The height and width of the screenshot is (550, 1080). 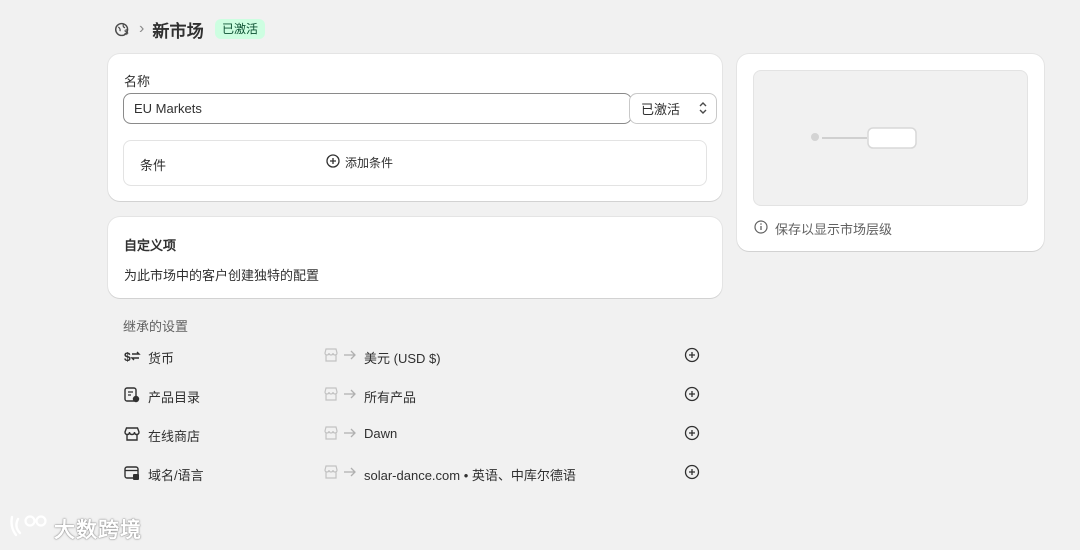 What do you see at coordinates (661, 109) in the screenshot?
I see `status-select-value: 已激活` at bounding box center [661, 109].